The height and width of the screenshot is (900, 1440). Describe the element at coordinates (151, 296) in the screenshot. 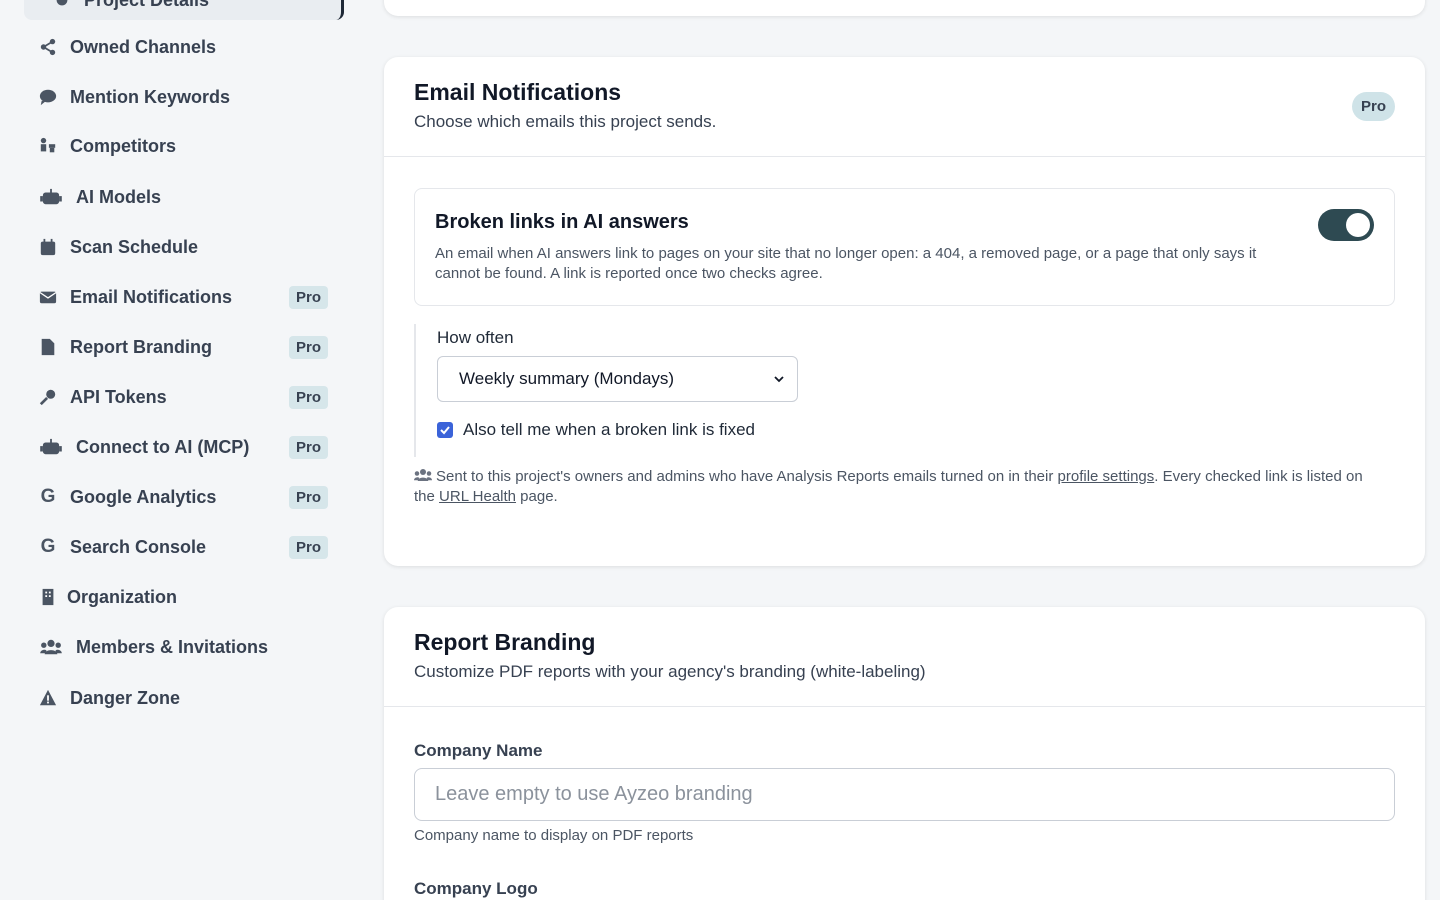

I see `sidebar-item-label: Email Notifications` at that location.